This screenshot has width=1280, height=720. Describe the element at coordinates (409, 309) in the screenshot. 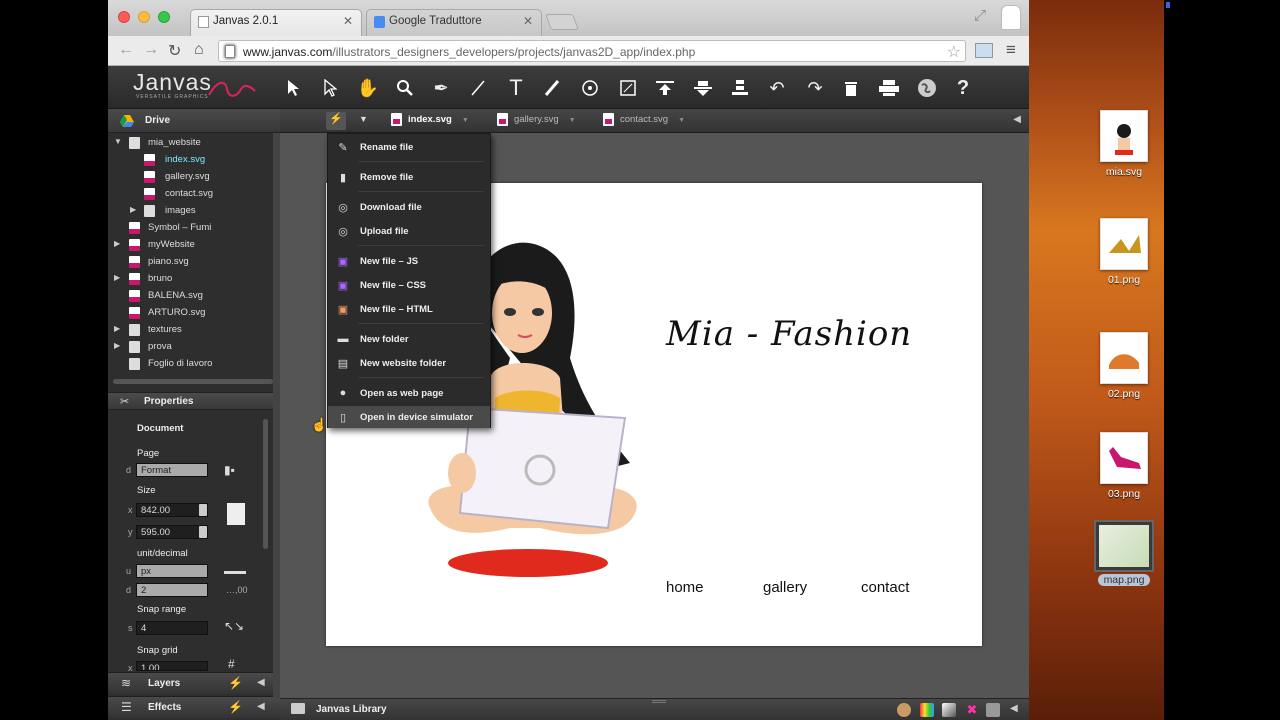

I see `menu-item-new-html: ▣ New file – HTML` at that location.